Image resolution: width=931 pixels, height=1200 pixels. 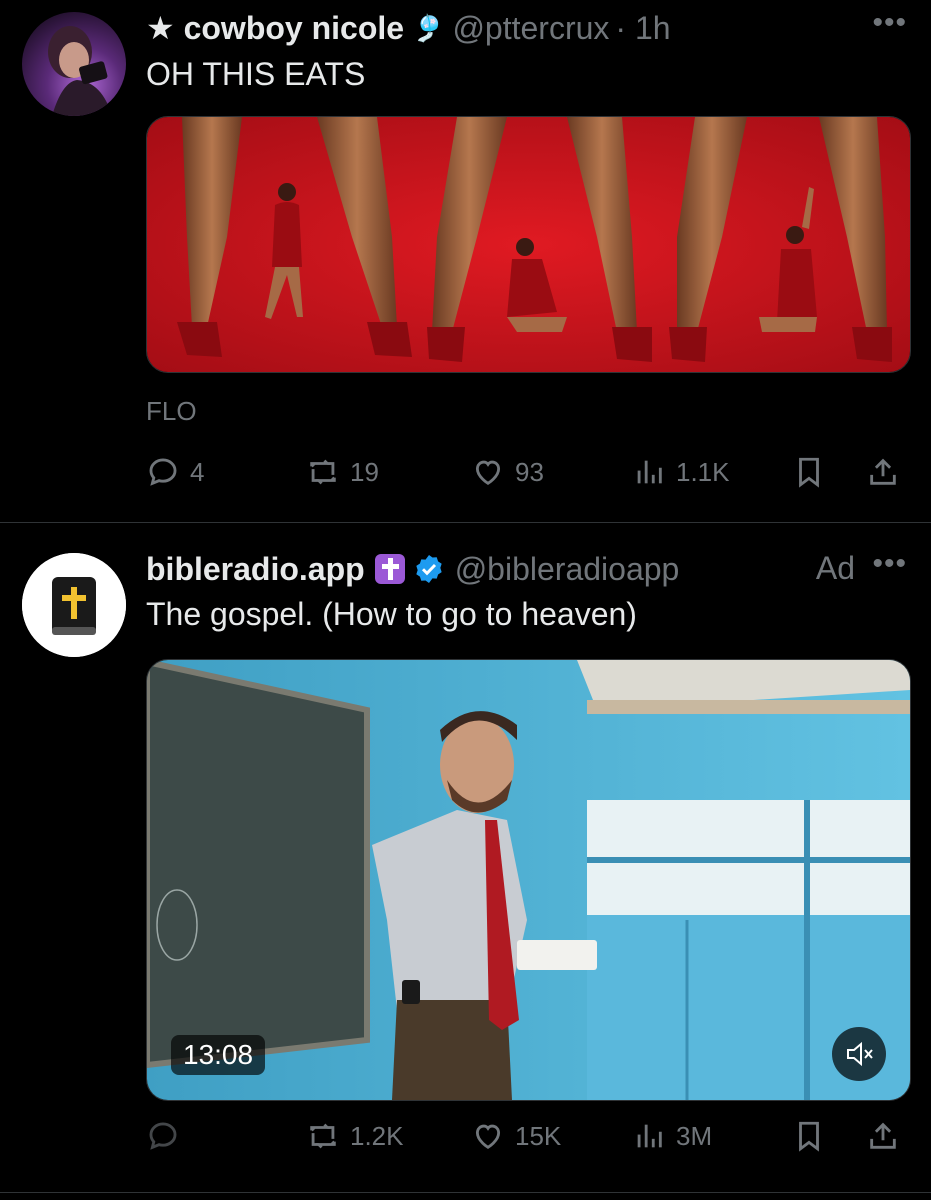 I want to click on timestamp: · 1h, so click(x=642, y=28).